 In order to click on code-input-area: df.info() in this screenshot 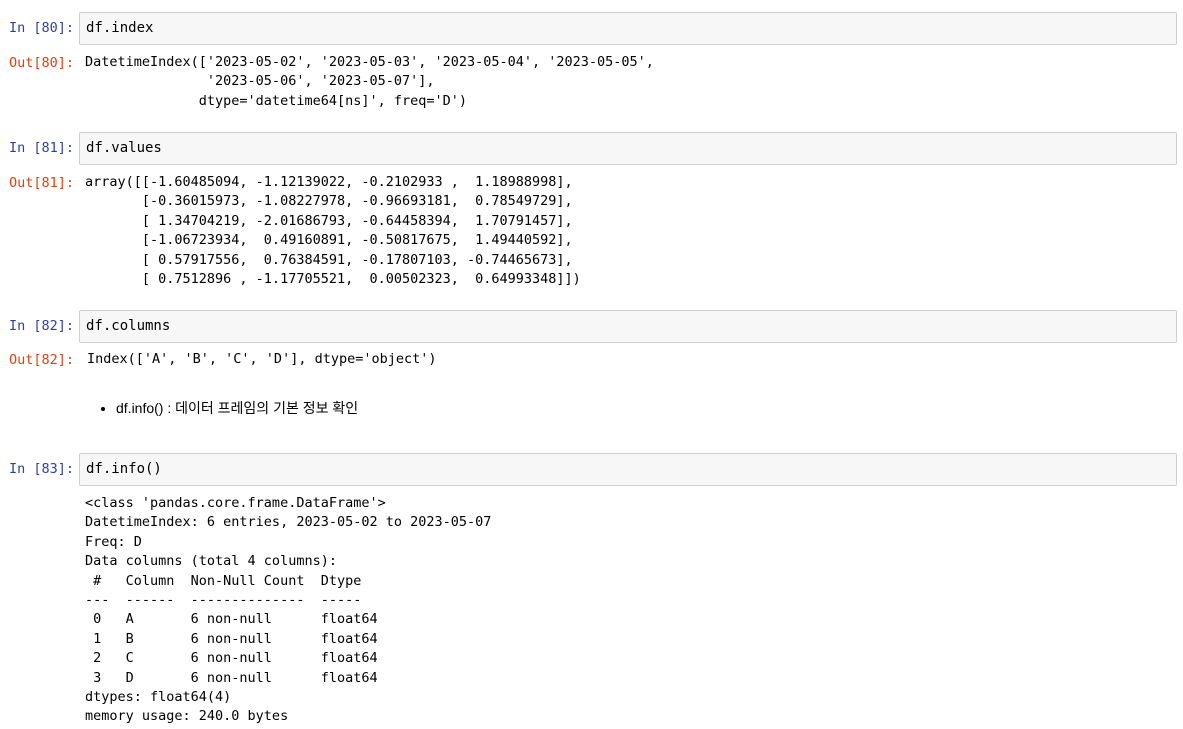, I will do `click(628, 469)`.